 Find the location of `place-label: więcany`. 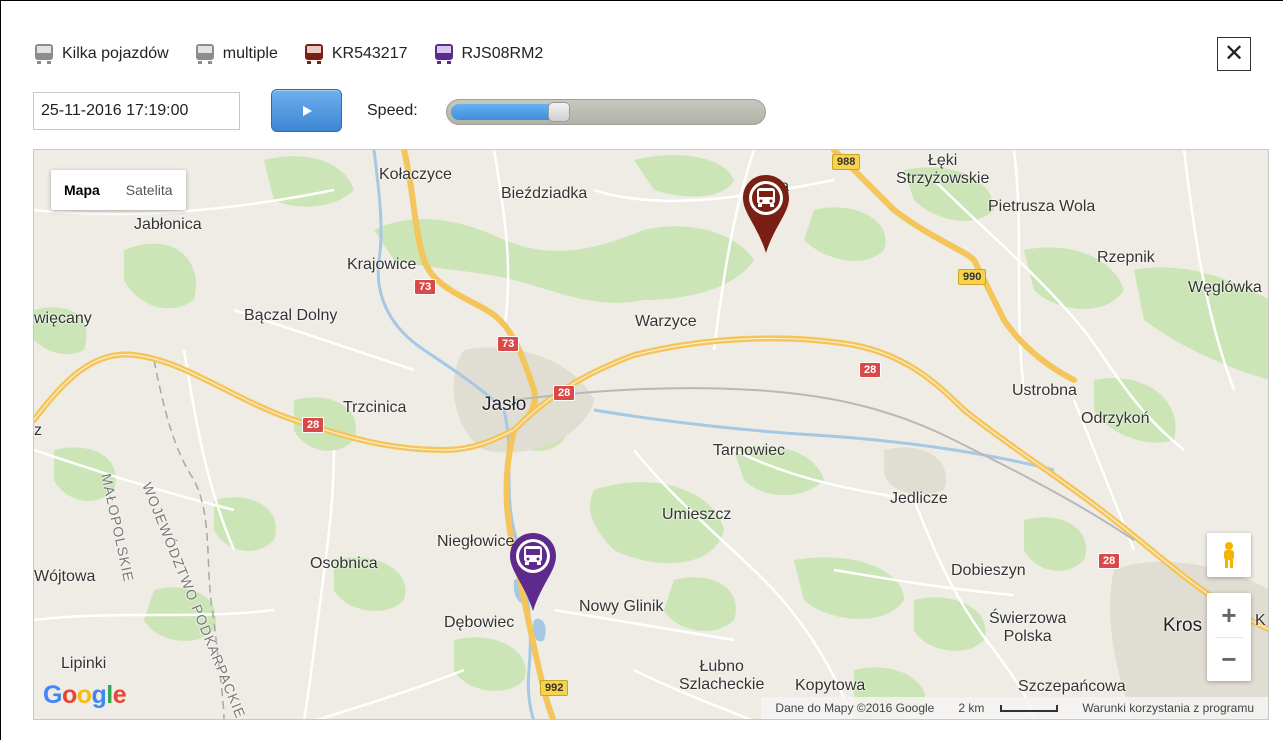

place-label: więcany is located at coordinates (63, 318).